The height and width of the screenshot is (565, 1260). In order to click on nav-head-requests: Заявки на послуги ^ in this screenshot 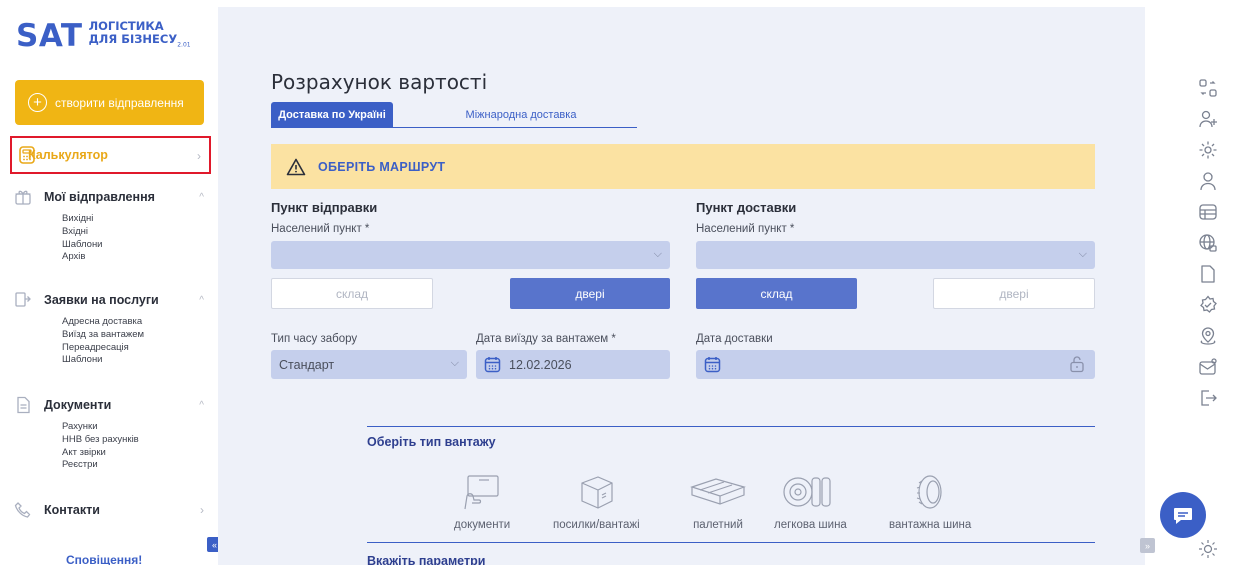, I will do `click(109, 300)`.